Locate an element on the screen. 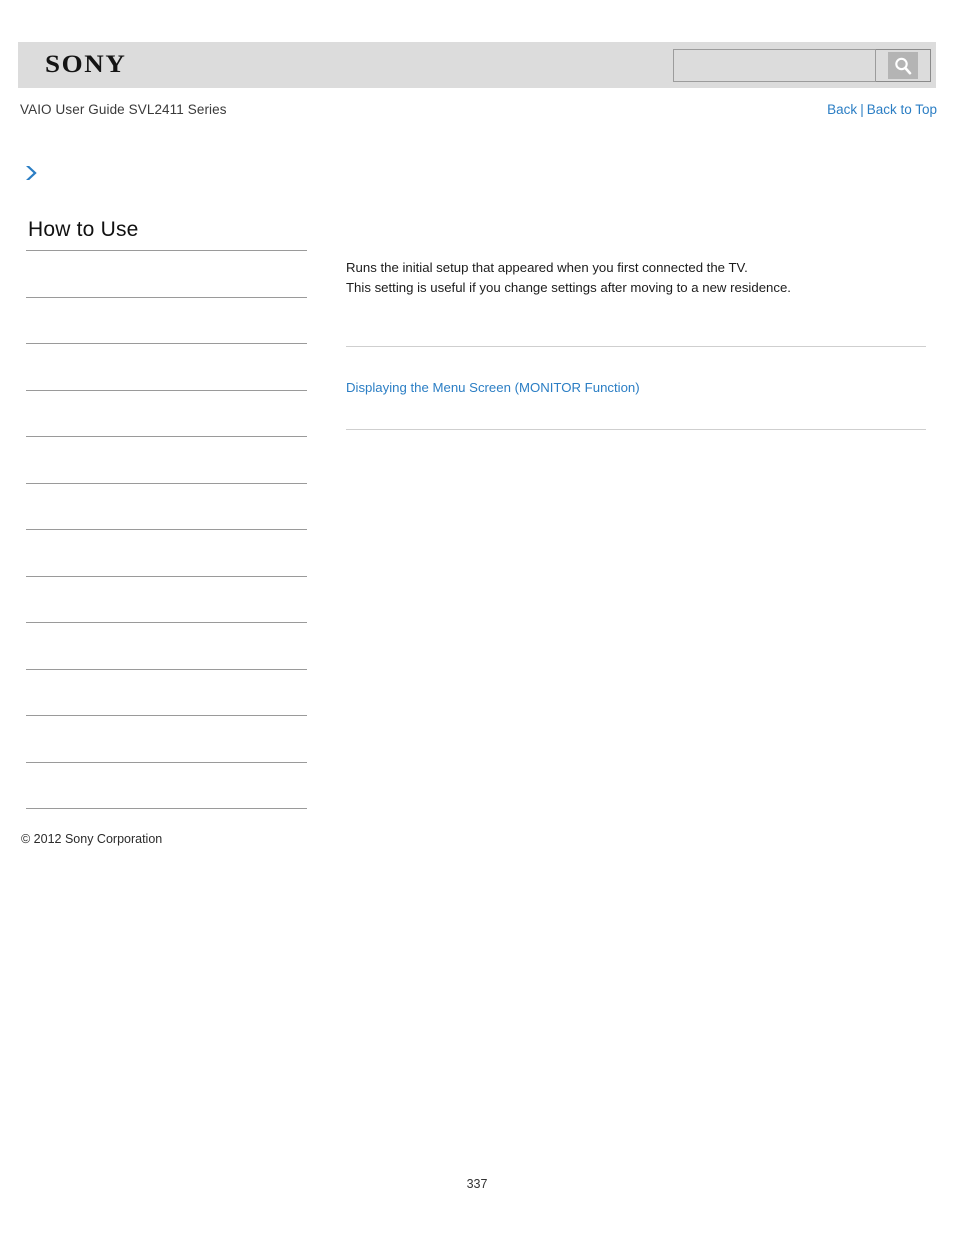 This screenshot has height=1235, width=954. breadcrumb is located at coordinates (174, 173).